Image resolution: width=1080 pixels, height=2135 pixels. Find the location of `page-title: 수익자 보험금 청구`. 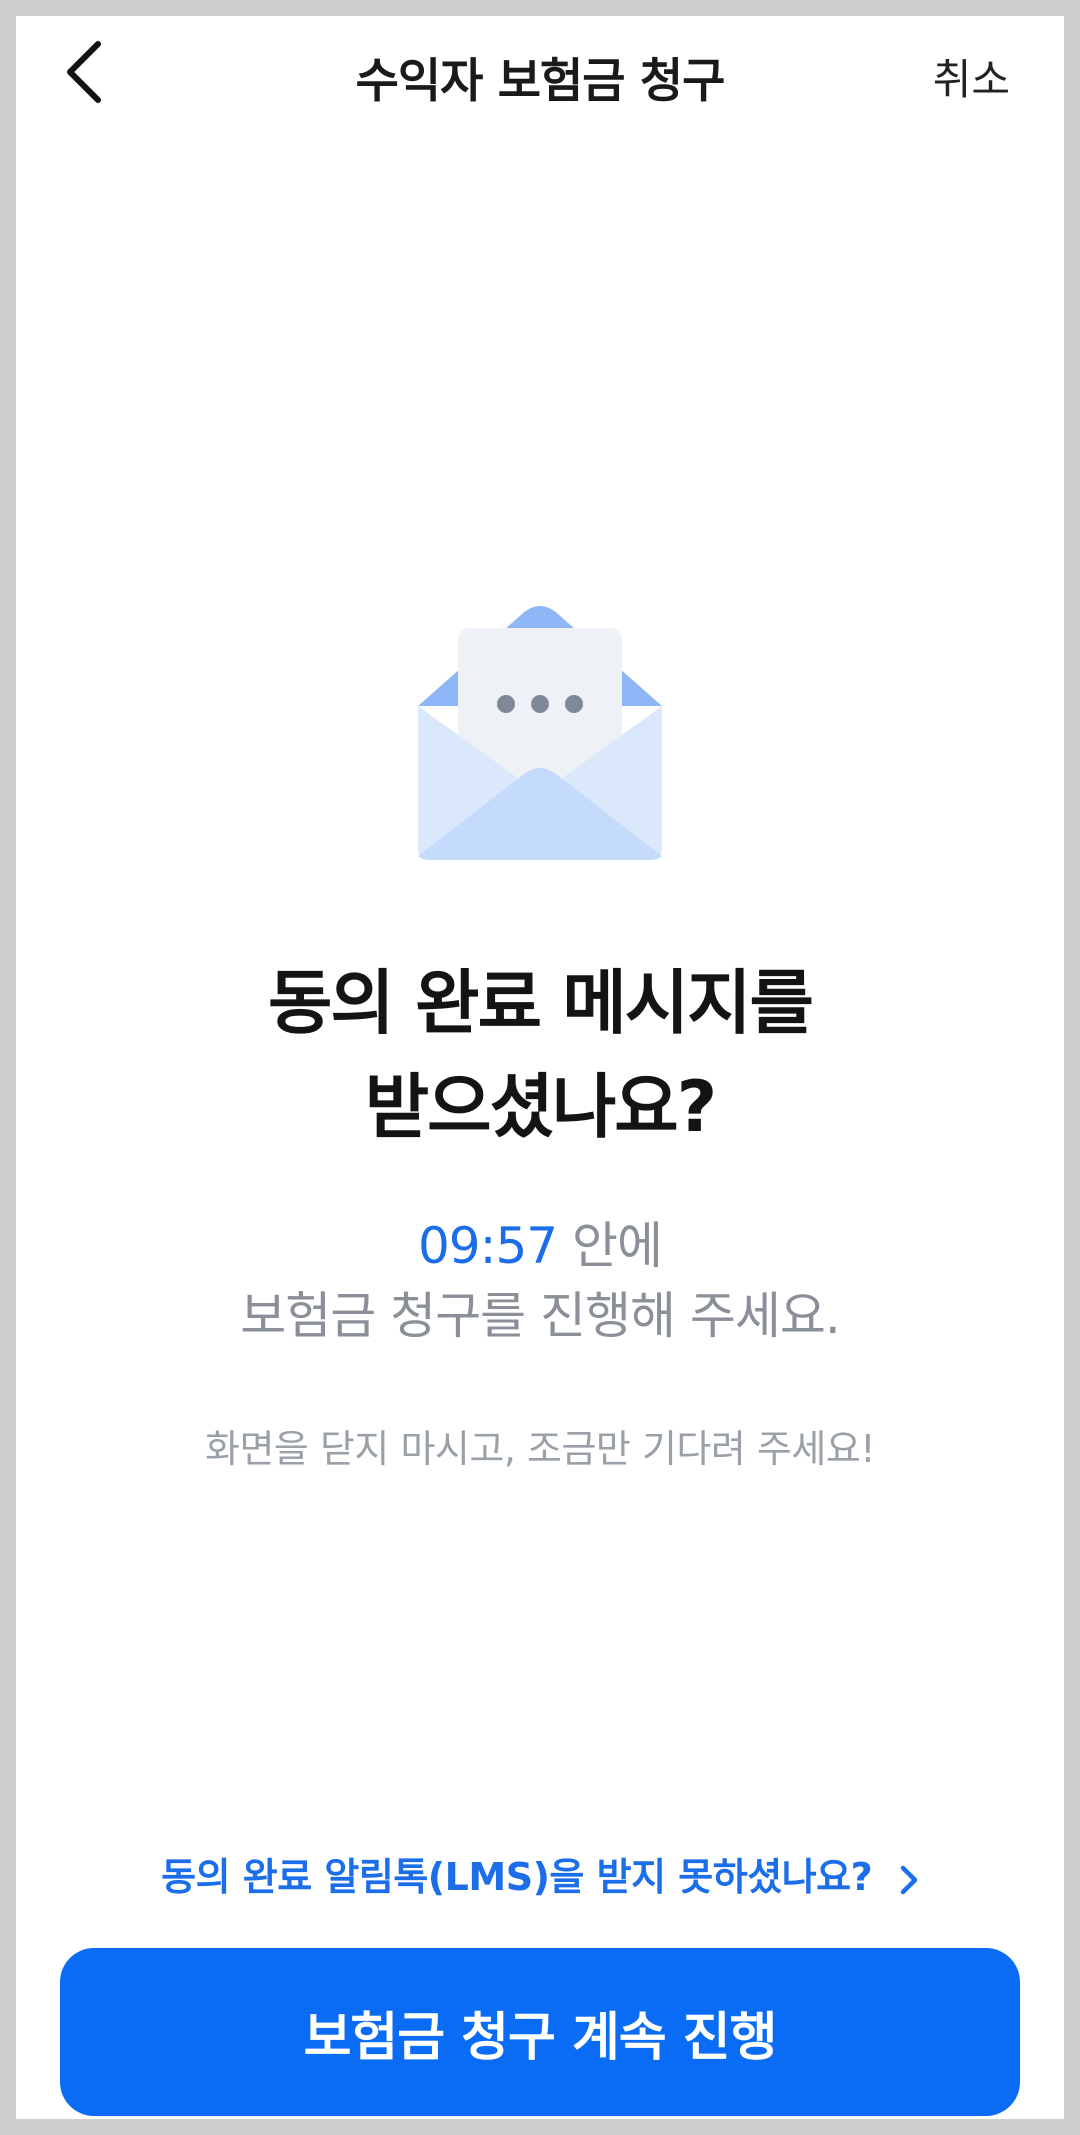

page-title: 수익자 보험금 청구 is located at coordinates (540, 81).